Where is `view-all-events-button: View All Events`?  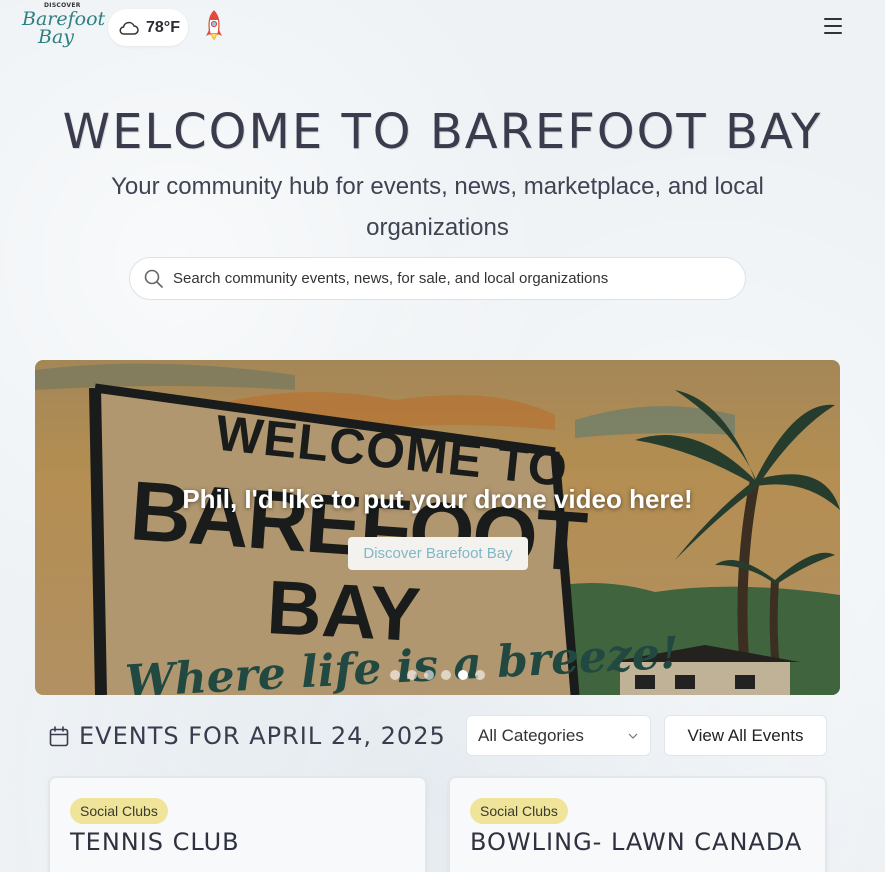 view-all-events-button: View All Events is located at coordinates (745, 735).